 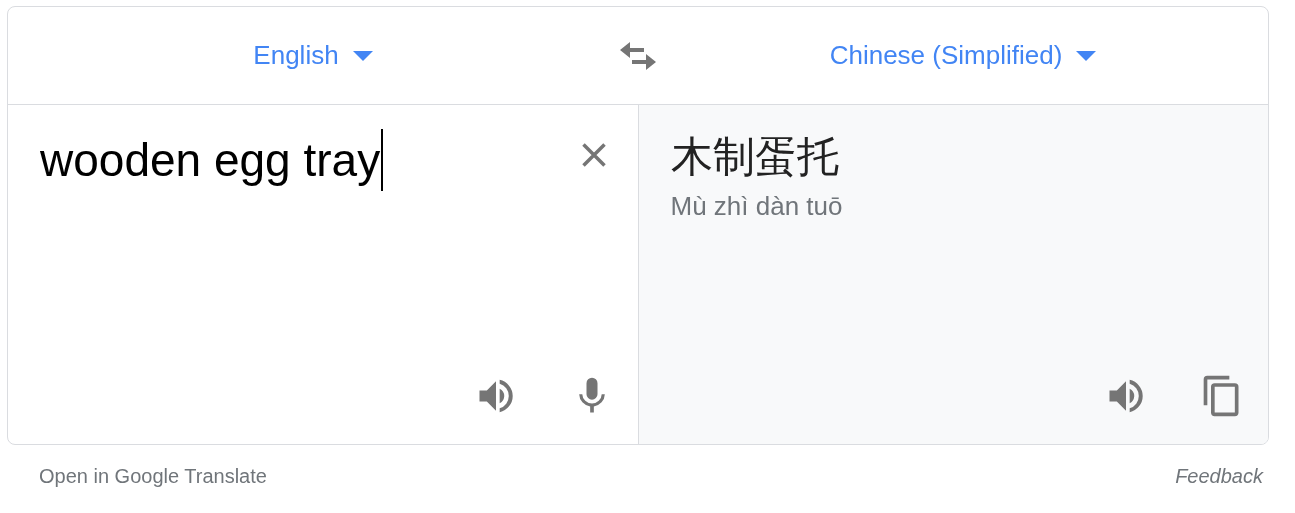 I want to click on close-icon, so click(x=593, y=155).